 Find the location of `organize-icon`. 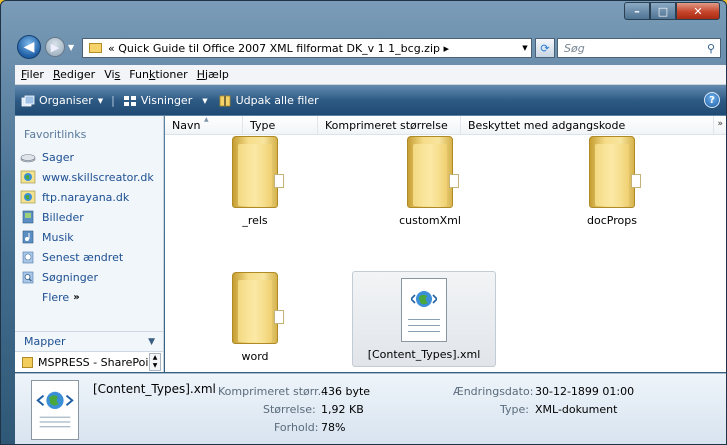

organize-icon is located at coordinates (28, 100).